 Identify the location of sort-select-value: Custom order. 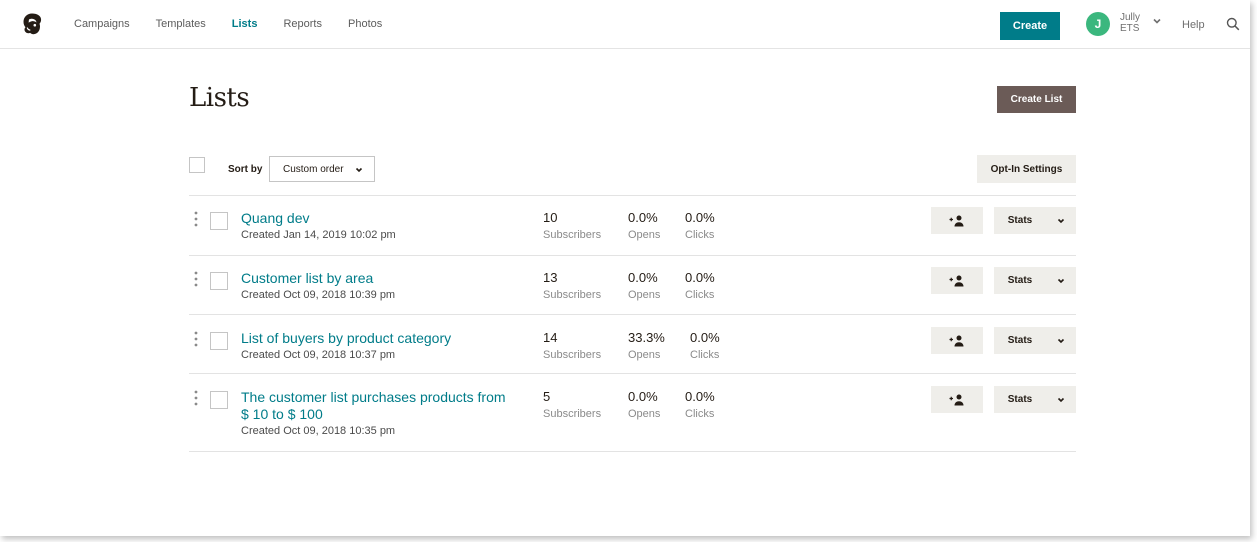
(313, 169).